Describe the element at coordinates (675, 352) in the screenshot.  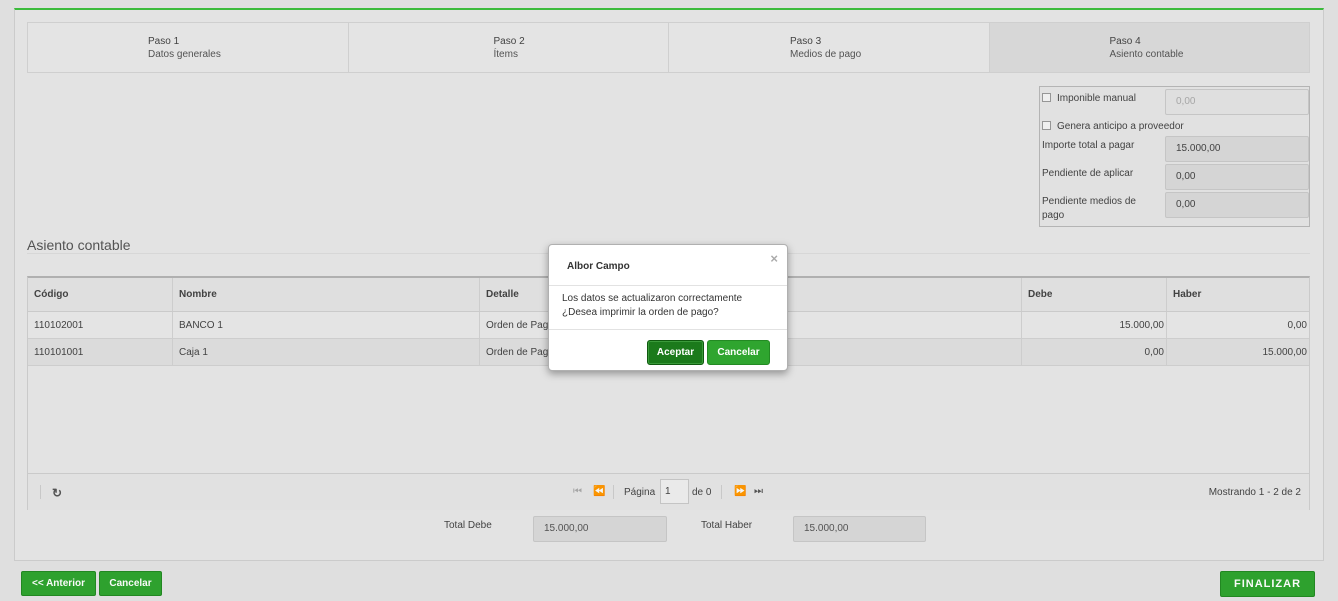
I see `accept-button: Aceptar` at that location.